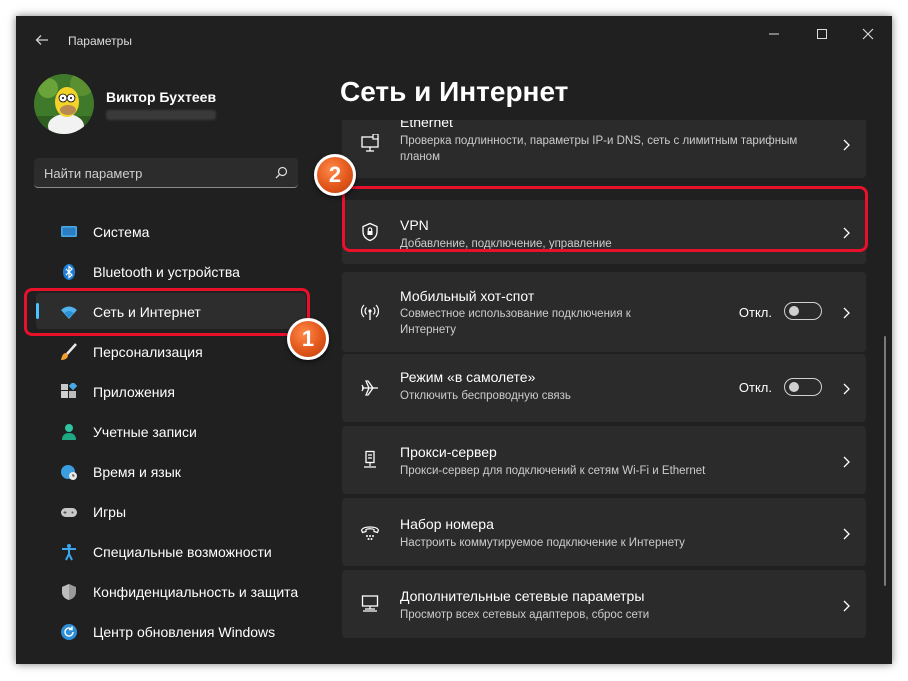 This screenshot has width=908, height=681. Describe the element at coordinates (447, 524) in the screenshot. I see `card-title: Набор номера` at that location.